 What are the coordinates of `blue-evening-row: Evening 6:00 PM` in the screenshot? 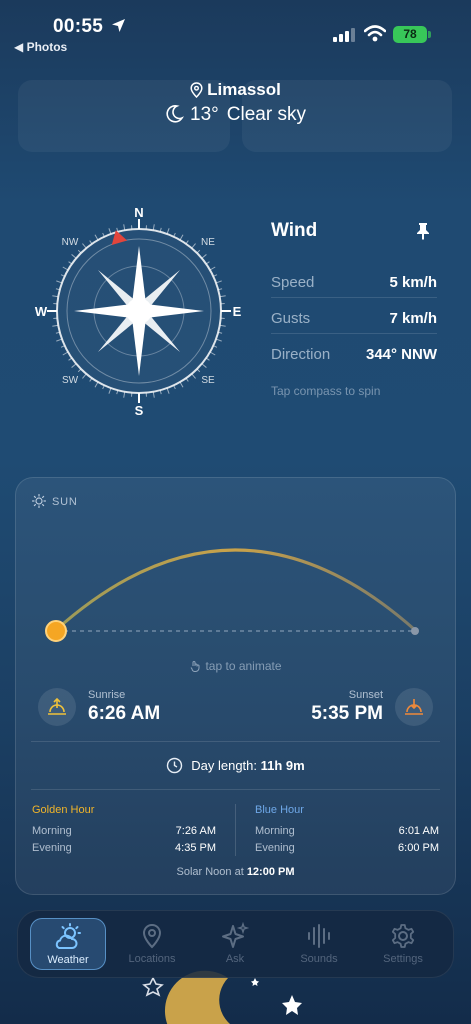 It's located at (347, 850).